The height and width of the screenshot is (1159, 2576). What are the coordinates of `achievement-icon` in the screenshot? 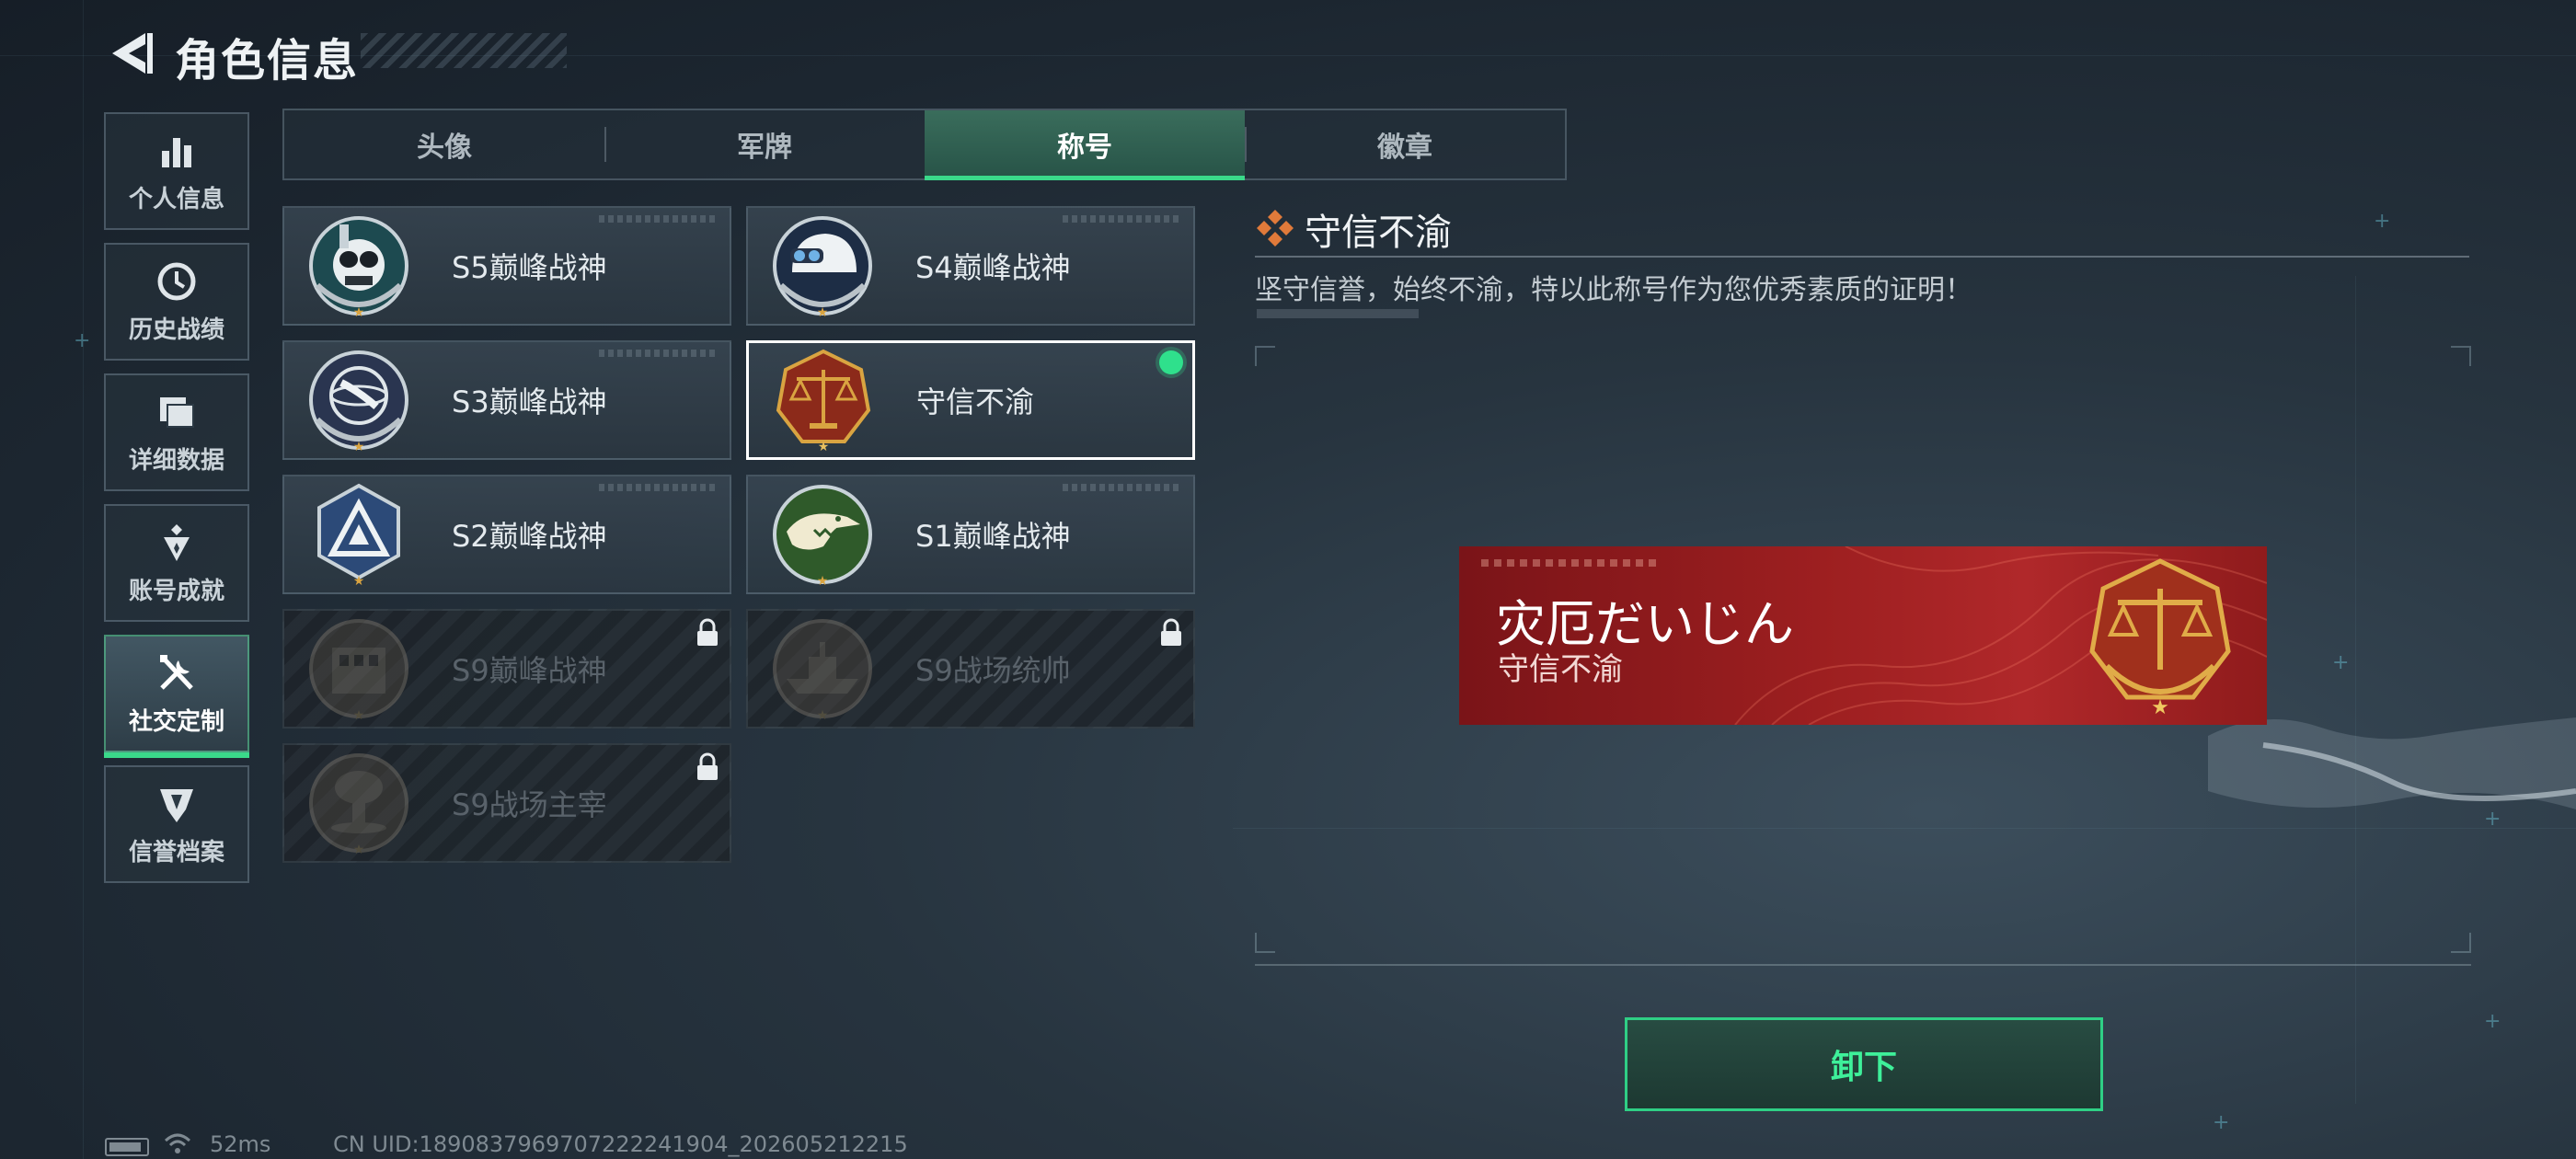 It's located at (177, 542).